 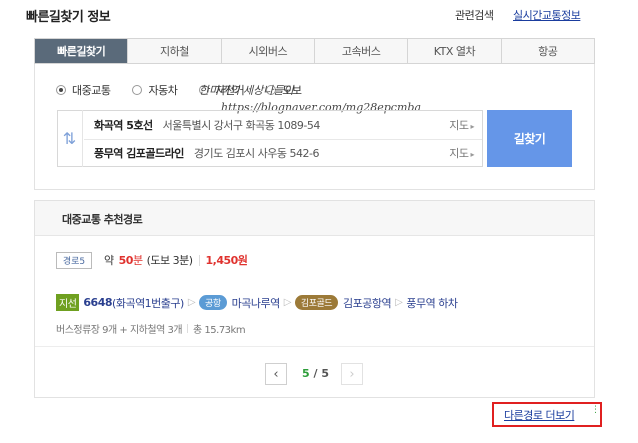 I want to click on chevron-right-icon: ›, so click(x=352, y=374).